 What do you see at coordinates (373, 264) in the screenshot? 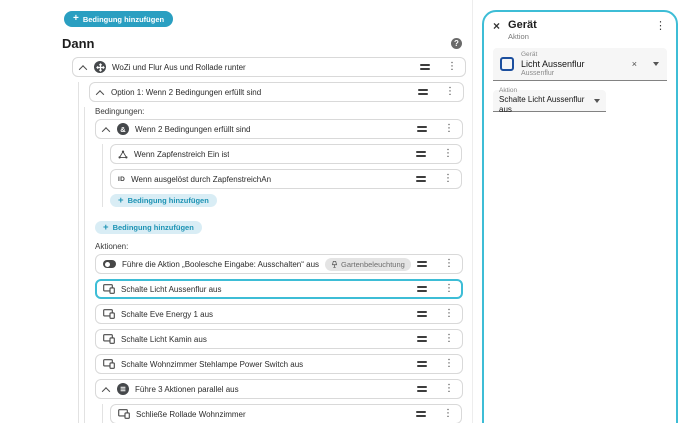
I see `chip-label: Gartenbeleuchtung` at bounding box center [373, 264].